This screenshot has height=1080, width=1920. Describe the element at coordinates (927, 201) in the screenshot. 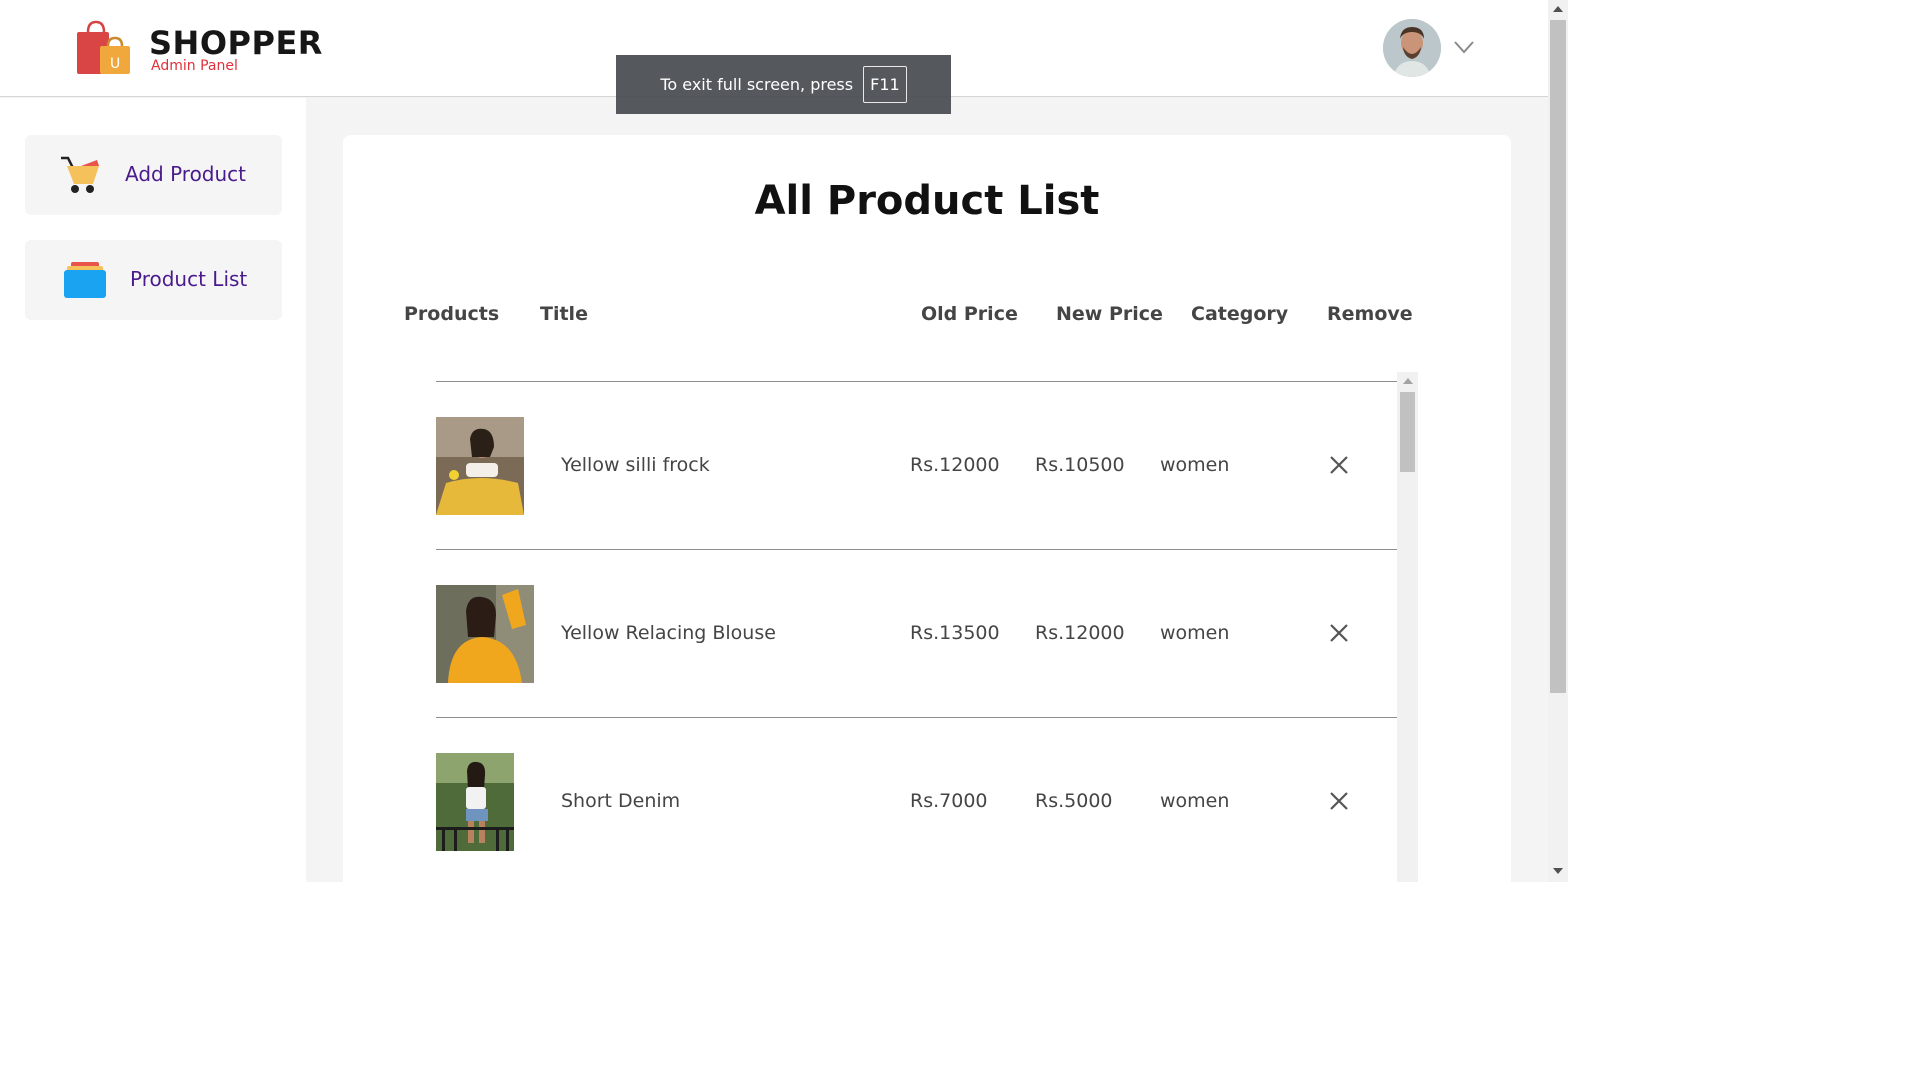

I see `page-title: All Product List` at that location.